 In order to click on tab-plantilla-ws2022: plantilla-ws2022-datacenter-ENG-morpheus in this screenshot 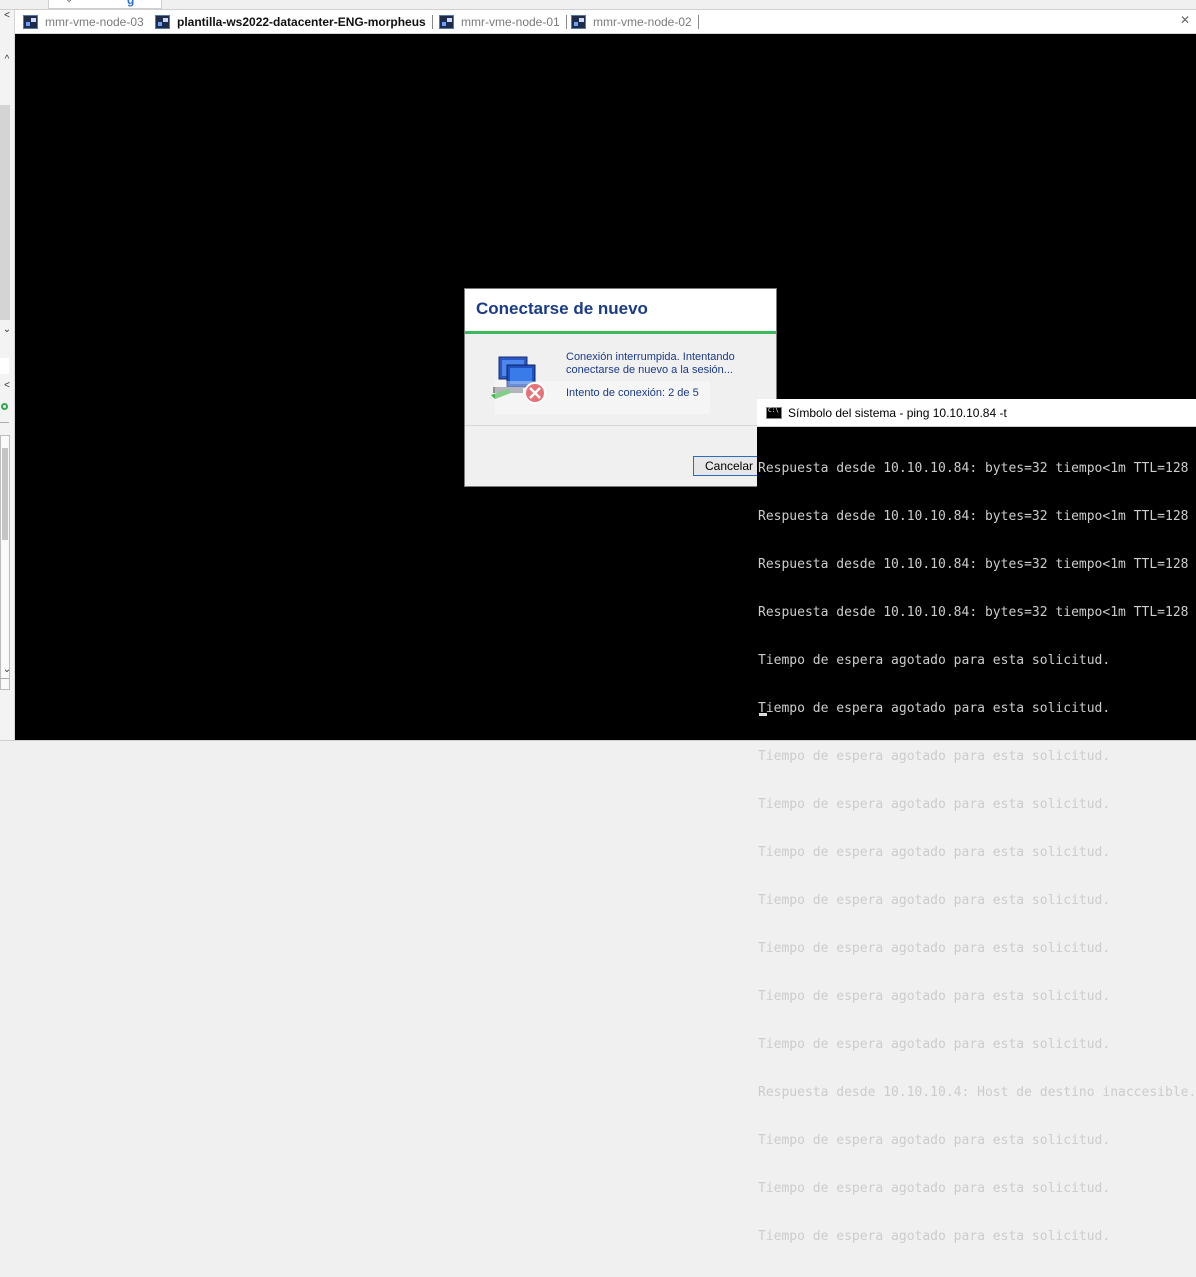, I will do `click(294, 21)`.